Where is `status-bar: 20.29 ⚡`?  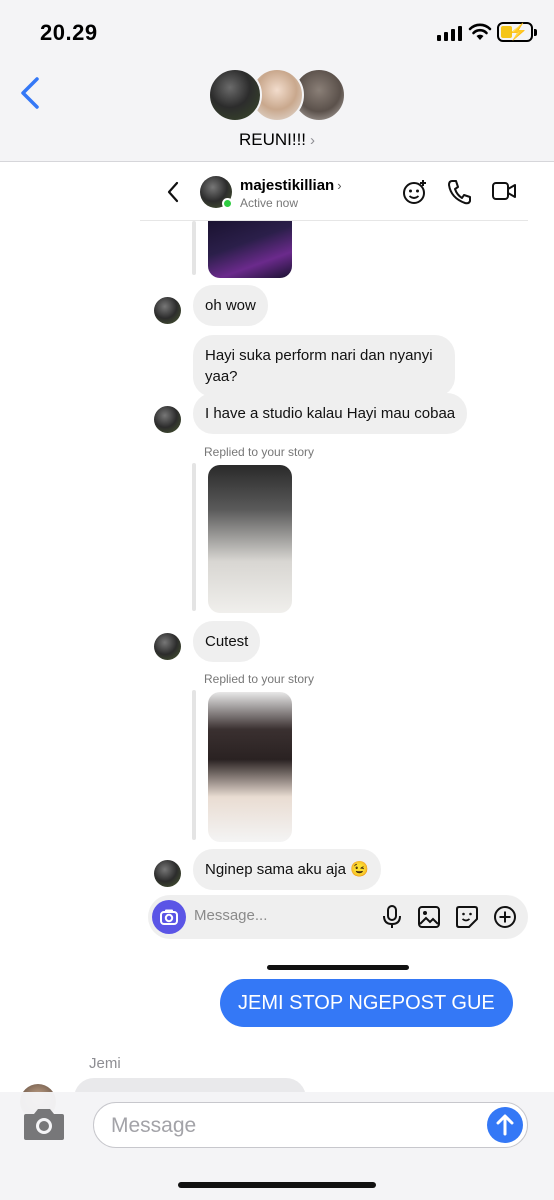 status-bar: 20.29 ⚡ is located at coordinates (277, 32).